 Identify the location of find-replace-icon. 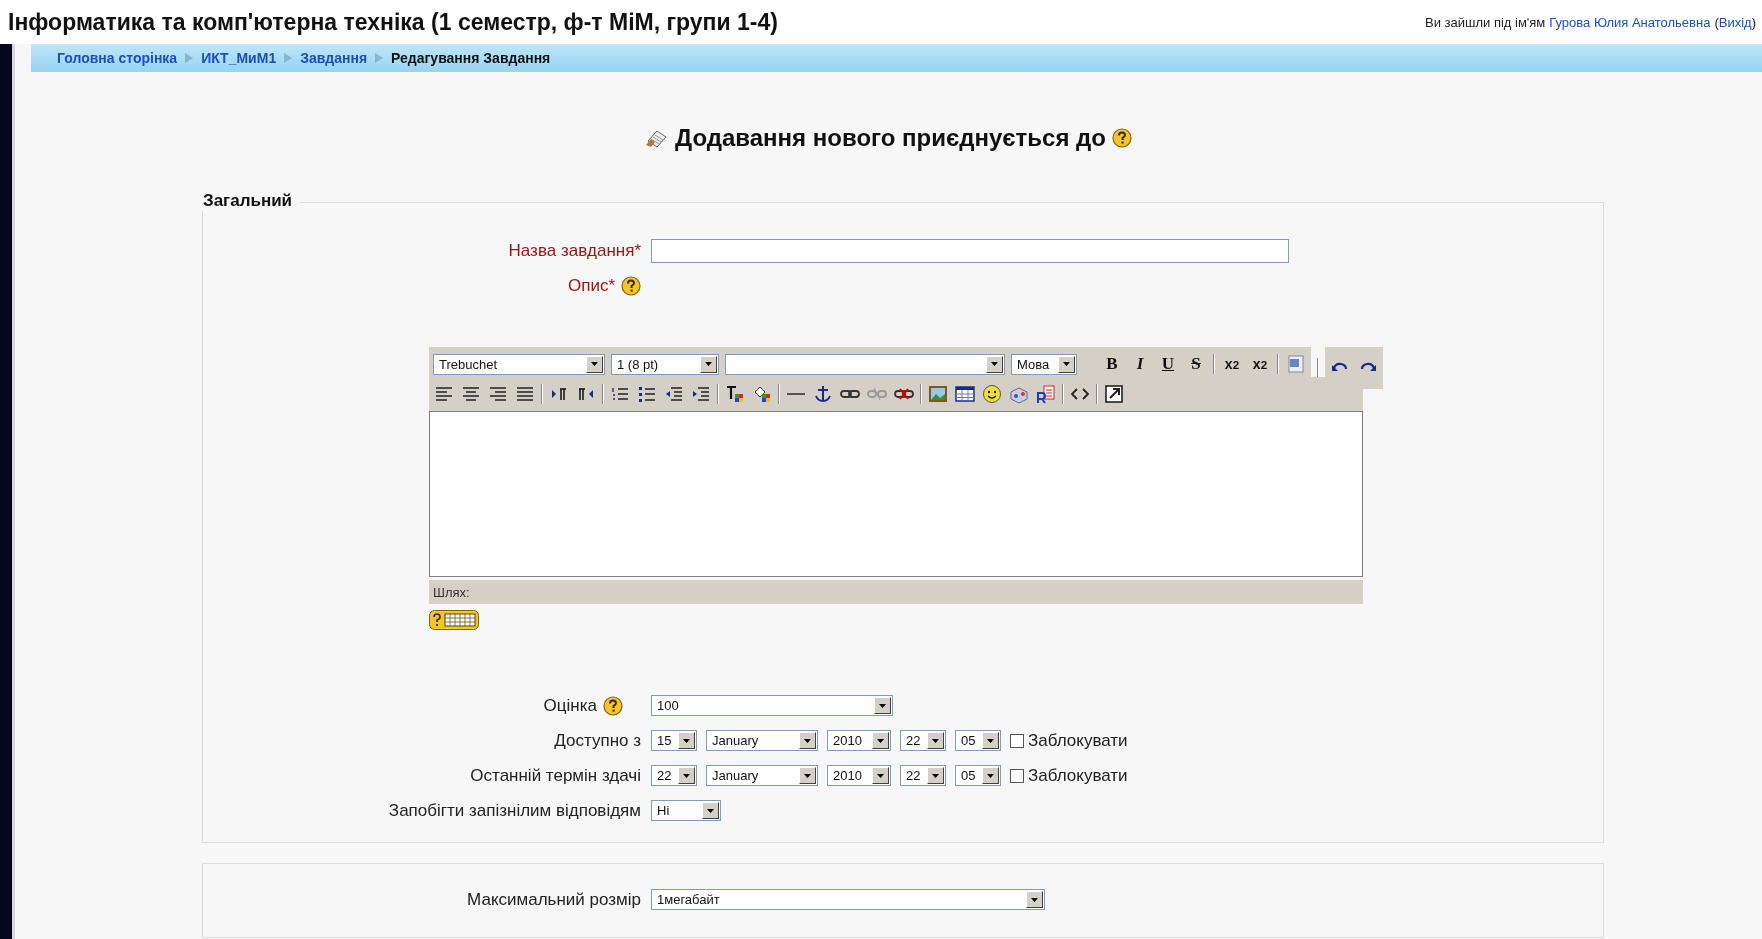
(1046, 394).